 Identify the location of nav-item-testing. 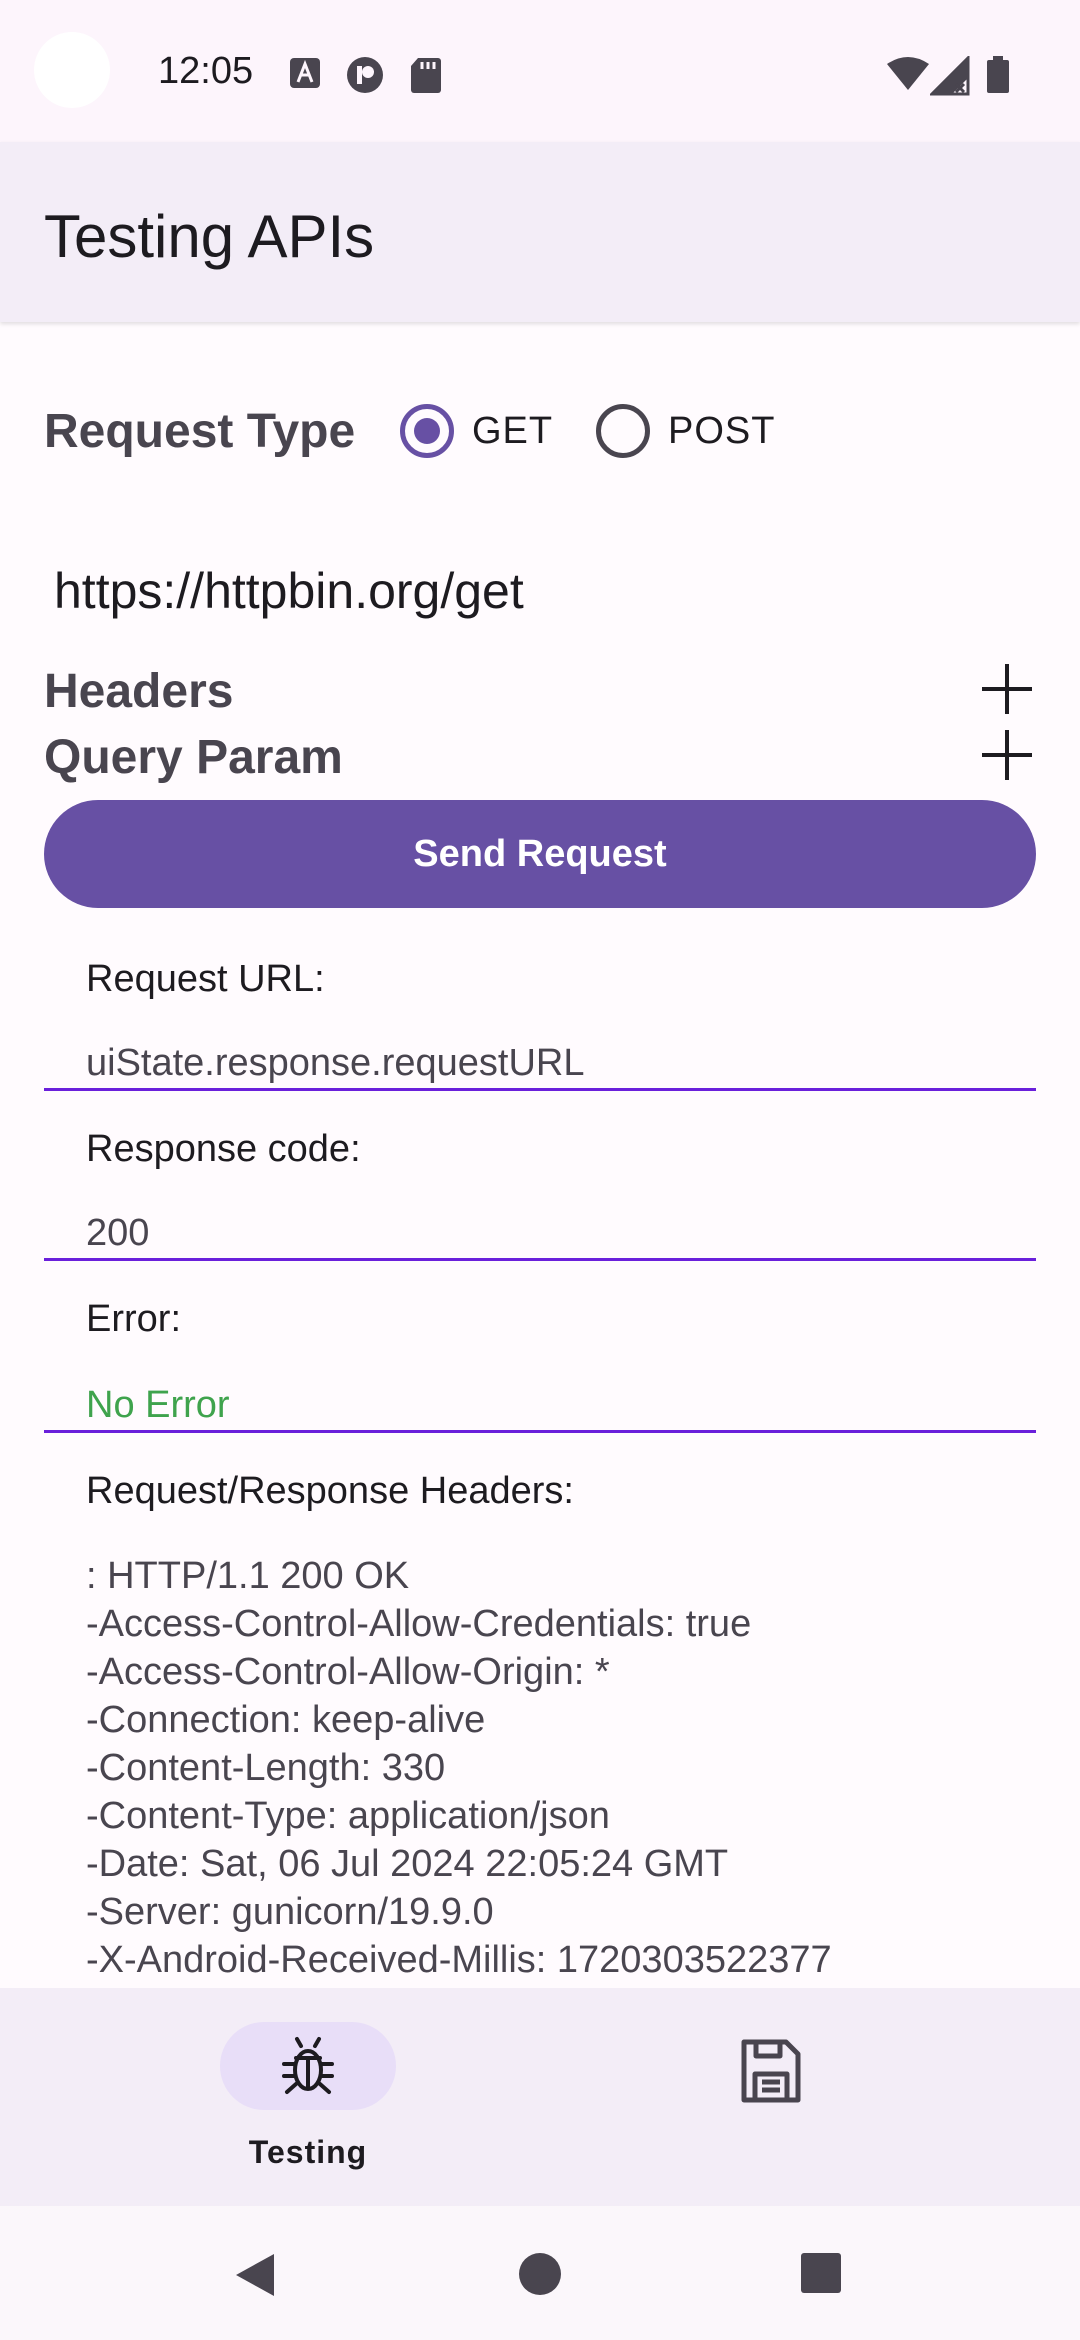
(308, 2066).